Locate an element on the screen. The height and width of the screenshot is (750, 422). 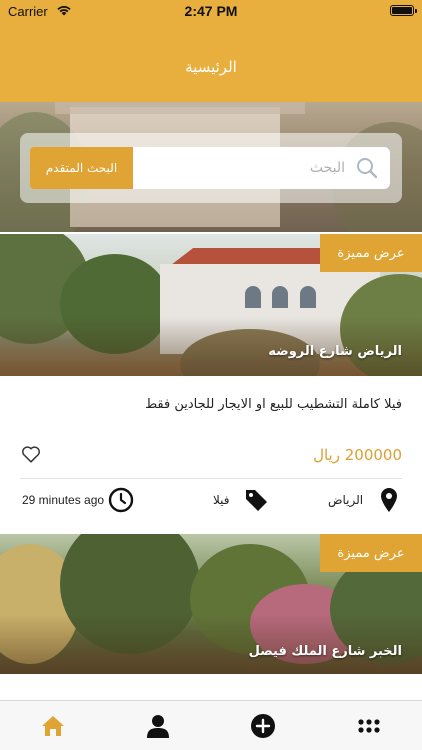
status-bar: Carrier 2:47 PM is located at coordinates (211, 12).